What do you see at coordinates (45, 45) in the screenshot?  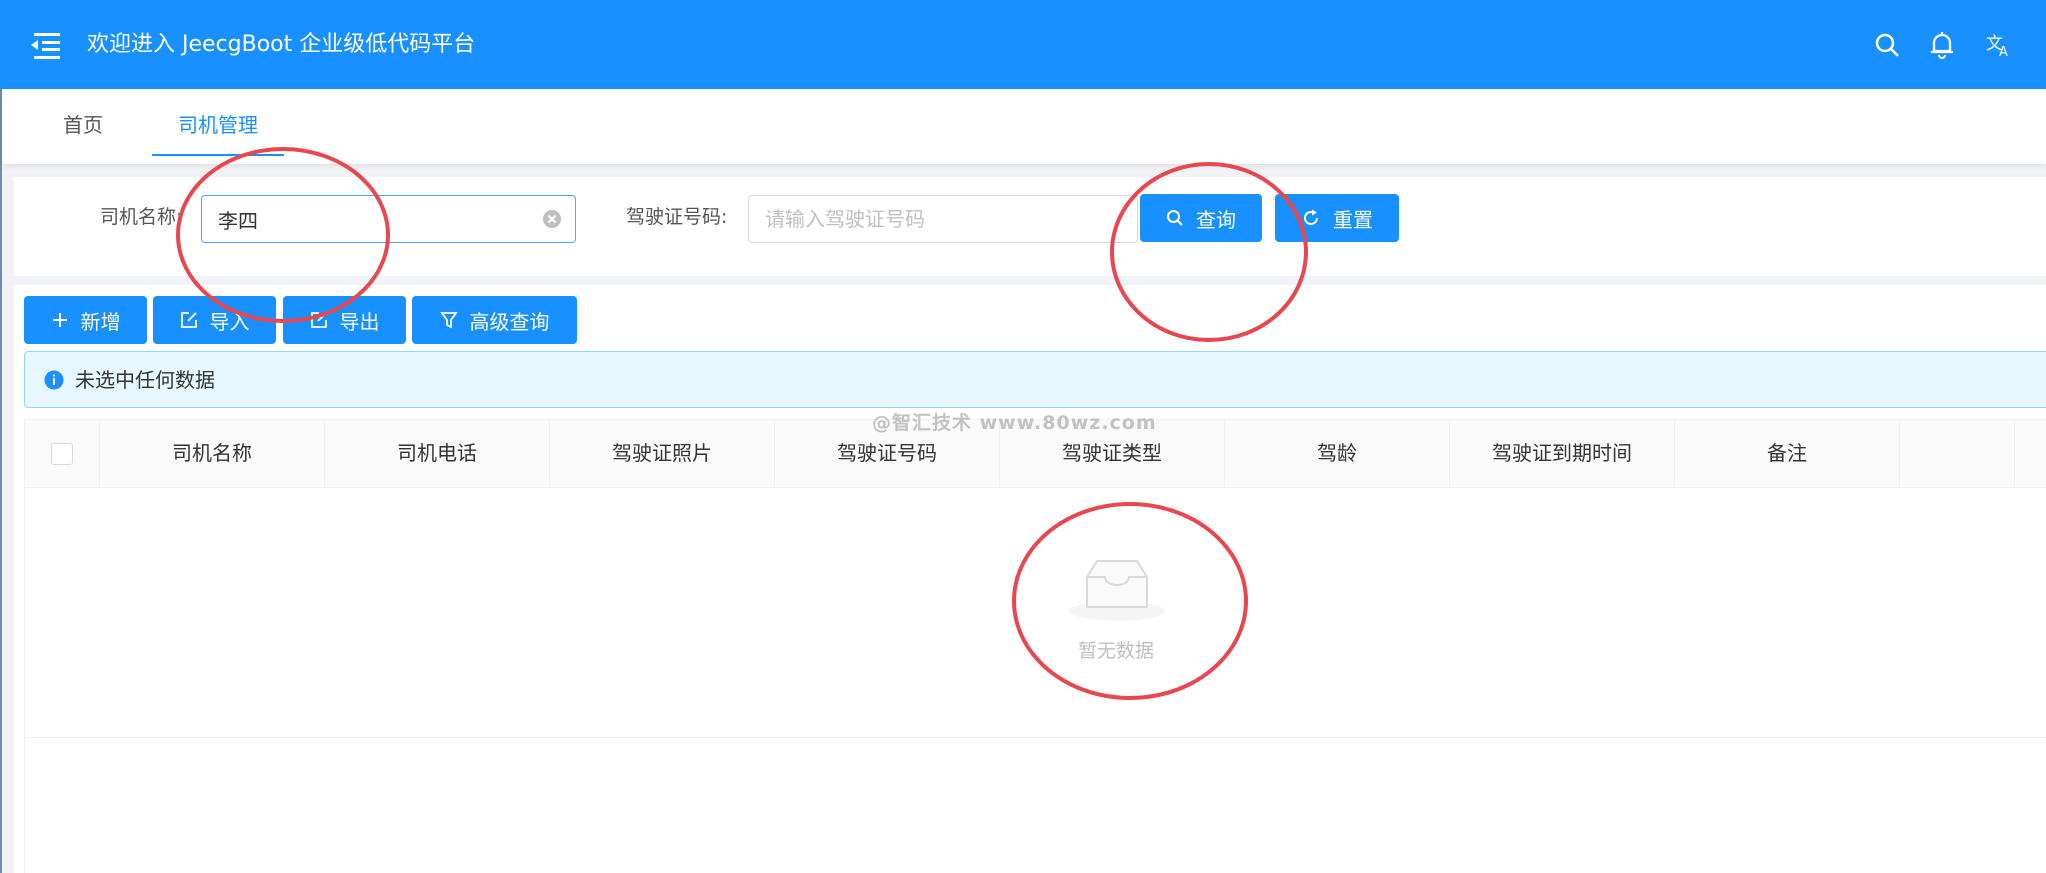 I see `menu-fold-icon` at bounding box center [45, 45].